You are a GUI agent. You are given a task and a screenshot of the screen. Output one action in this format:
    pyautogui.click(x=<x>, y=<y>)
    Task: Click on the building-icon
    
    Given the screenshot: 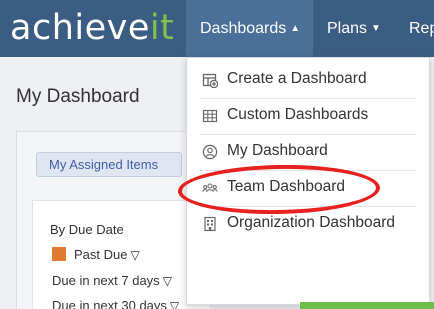 What is the action you would take?
    pyautogui.click(x=210, y=224)
    